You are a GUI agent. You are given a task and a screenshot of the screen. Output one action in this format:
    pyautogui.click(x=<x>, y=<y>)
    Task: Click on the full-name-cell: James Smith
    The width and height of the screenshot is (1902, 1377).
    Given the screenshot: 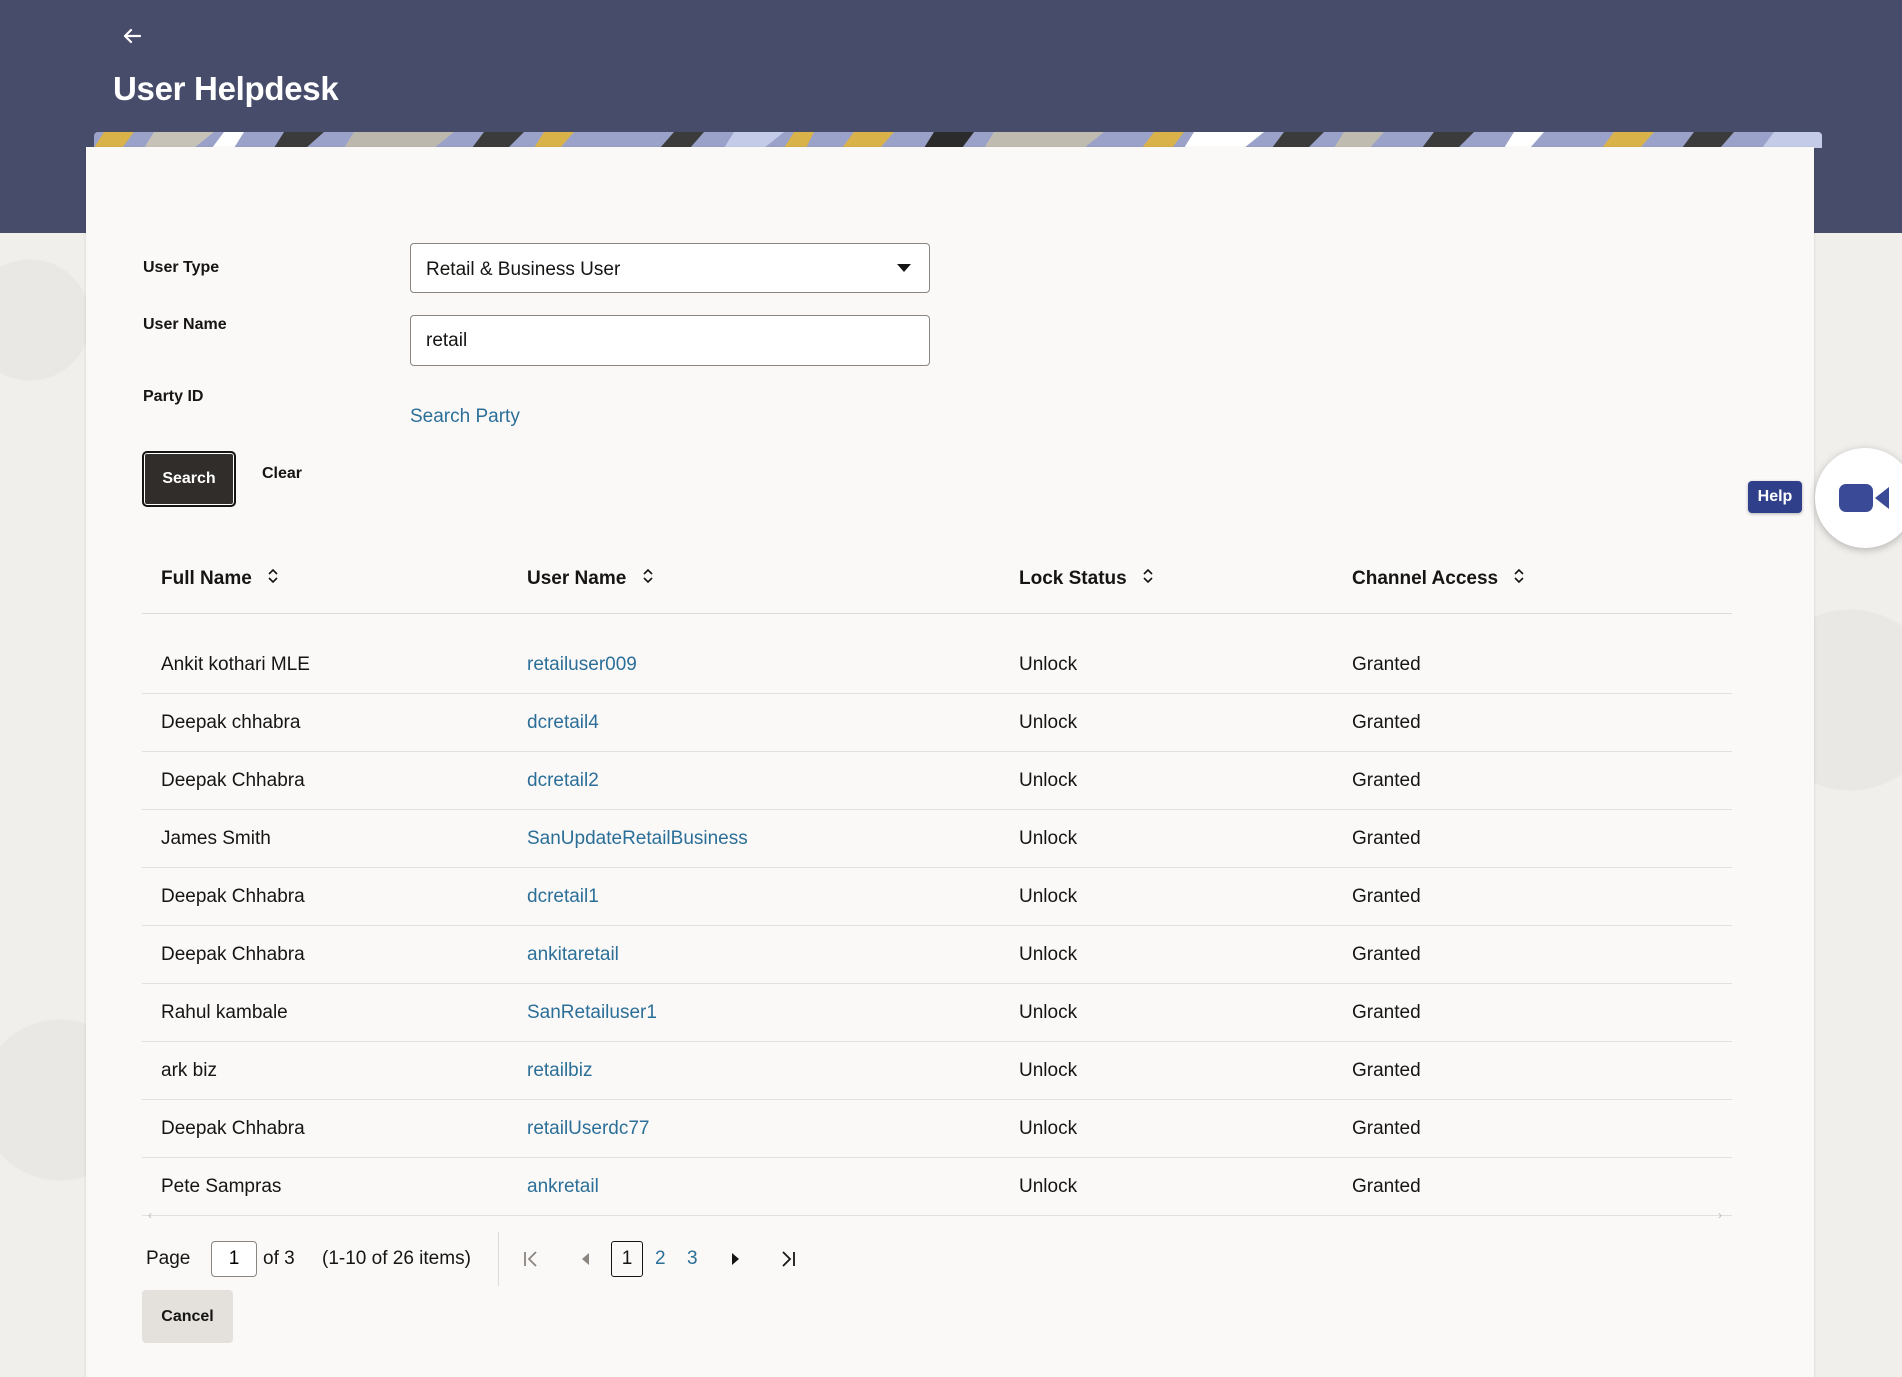 What is the action you would take?
    pyautogui.click(x=334, y=838)
    